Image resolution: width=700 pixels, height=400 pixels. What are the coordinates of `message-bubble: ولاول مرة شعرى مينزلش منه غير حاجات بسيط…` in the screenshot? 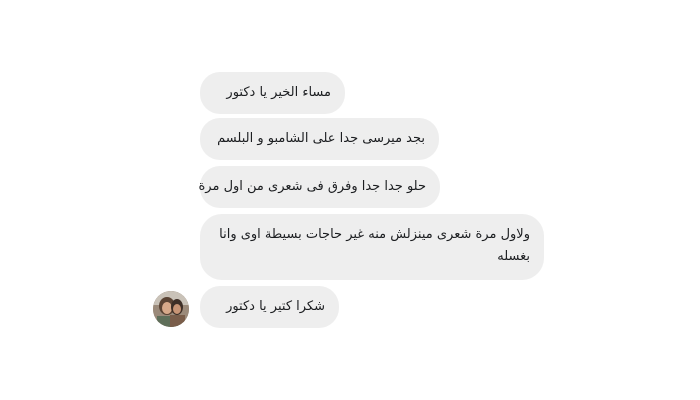 It's located at (372, 247).